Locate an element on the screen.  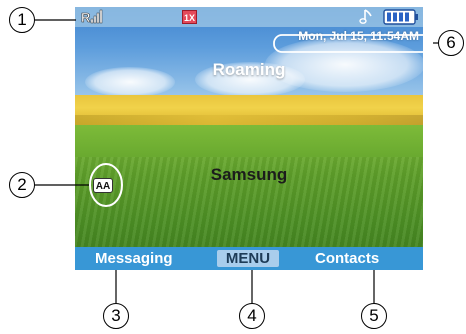
callout-6: 6 is located at coordinates (451, 43).